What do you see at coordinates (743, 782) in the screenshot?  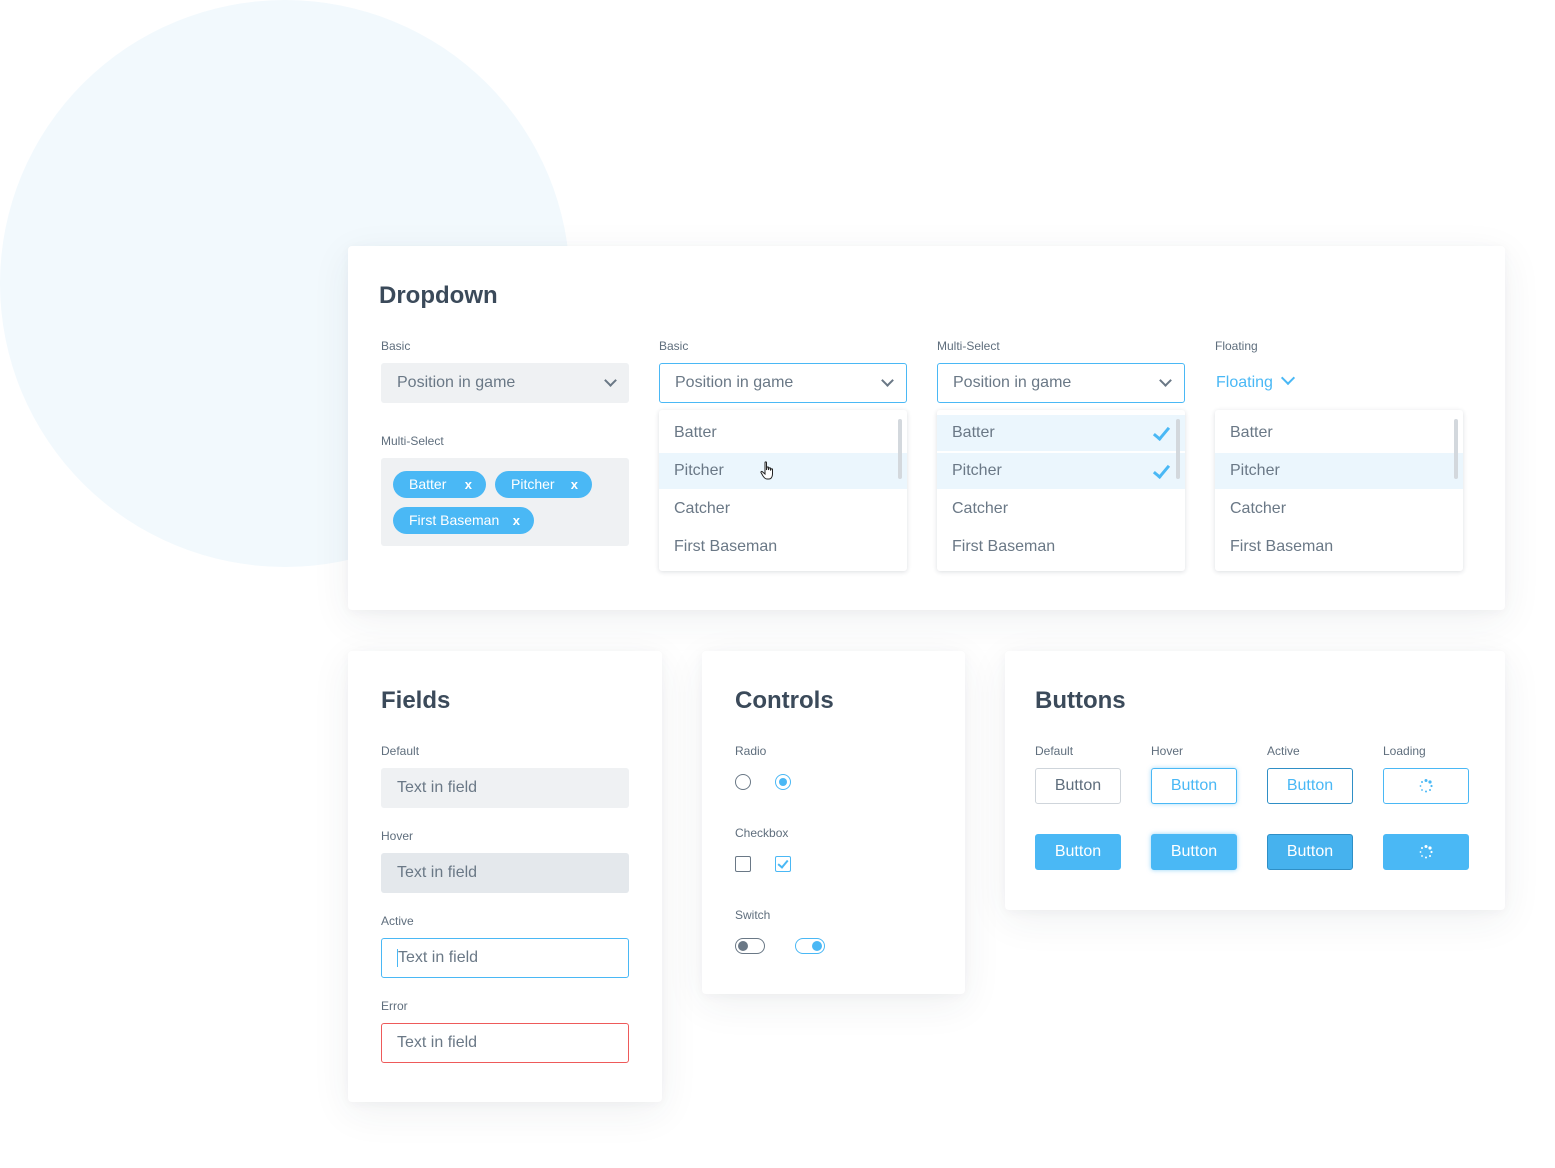 I see `radio-unchecked` at bounding box center [743, 782].